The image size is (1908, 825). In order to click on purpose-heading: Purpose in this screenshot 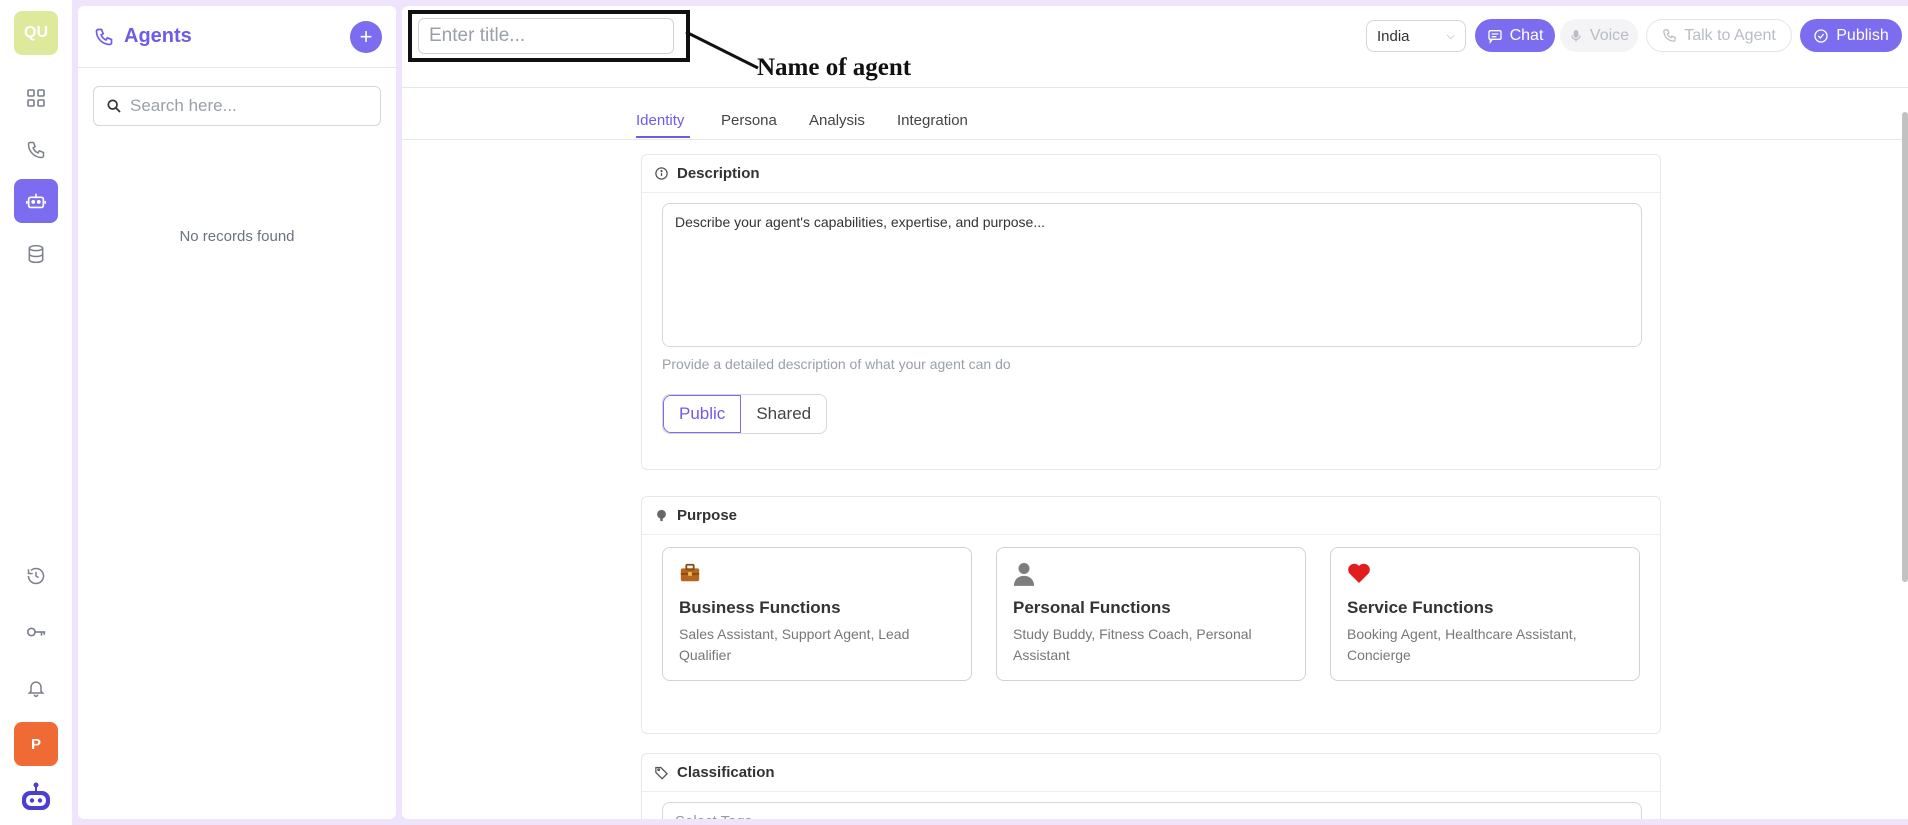, I will do `click(707, 515)`.